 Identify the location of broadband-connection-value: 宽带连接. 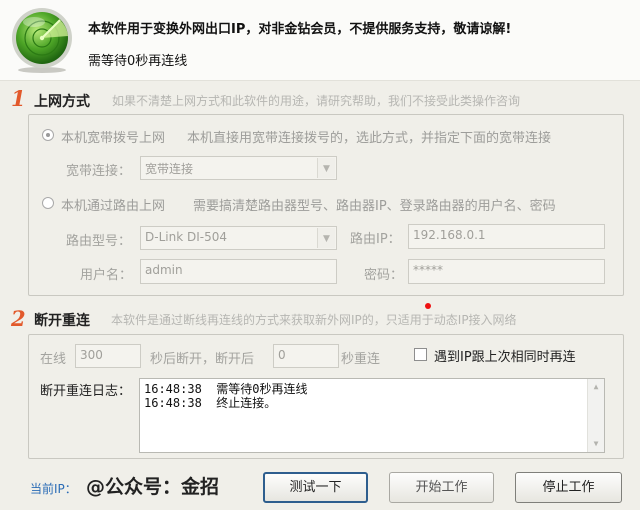
(169, 169).